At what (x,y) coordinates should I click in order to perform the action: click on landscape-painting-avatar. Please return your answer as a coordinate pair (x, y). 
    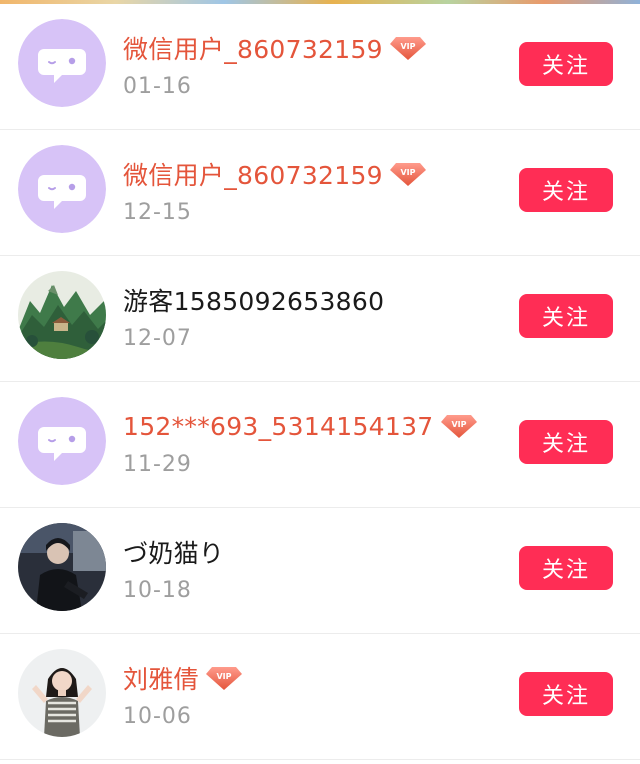
    Looking at the image, I should click on (62, 315).